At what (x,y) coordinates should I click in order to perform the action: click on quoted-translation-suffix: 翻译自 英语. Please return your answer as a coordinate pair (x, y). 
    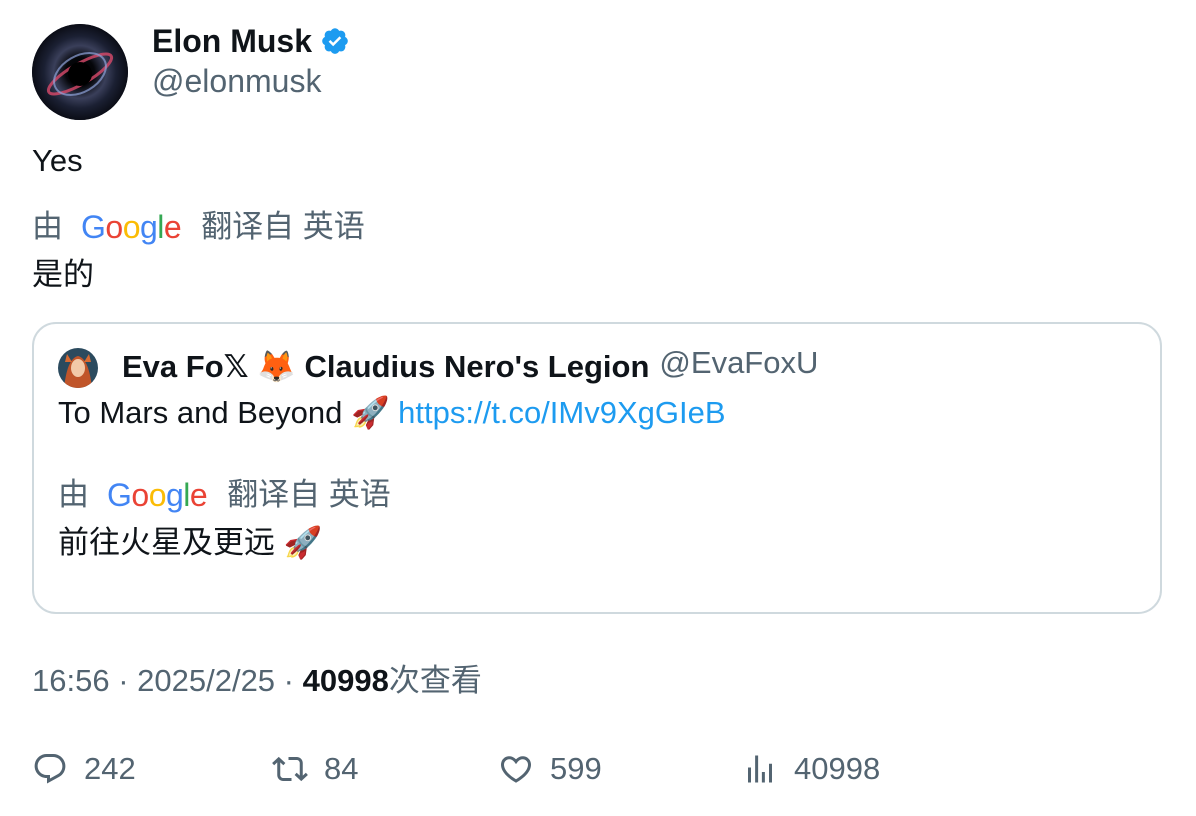
    Looking at the image, I should click on (309, 494).